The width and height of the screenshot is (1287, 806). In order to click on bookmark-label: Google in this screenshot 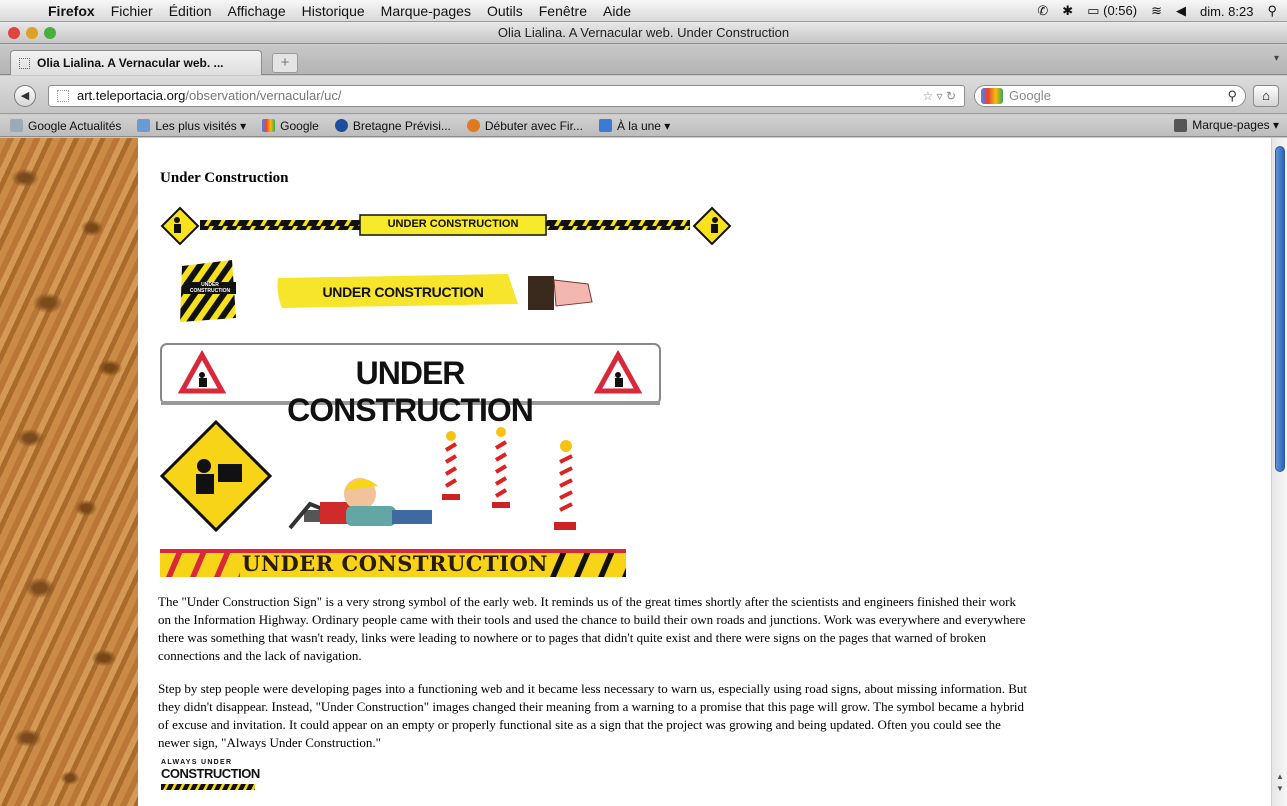, I will do `click(299, 125)`.